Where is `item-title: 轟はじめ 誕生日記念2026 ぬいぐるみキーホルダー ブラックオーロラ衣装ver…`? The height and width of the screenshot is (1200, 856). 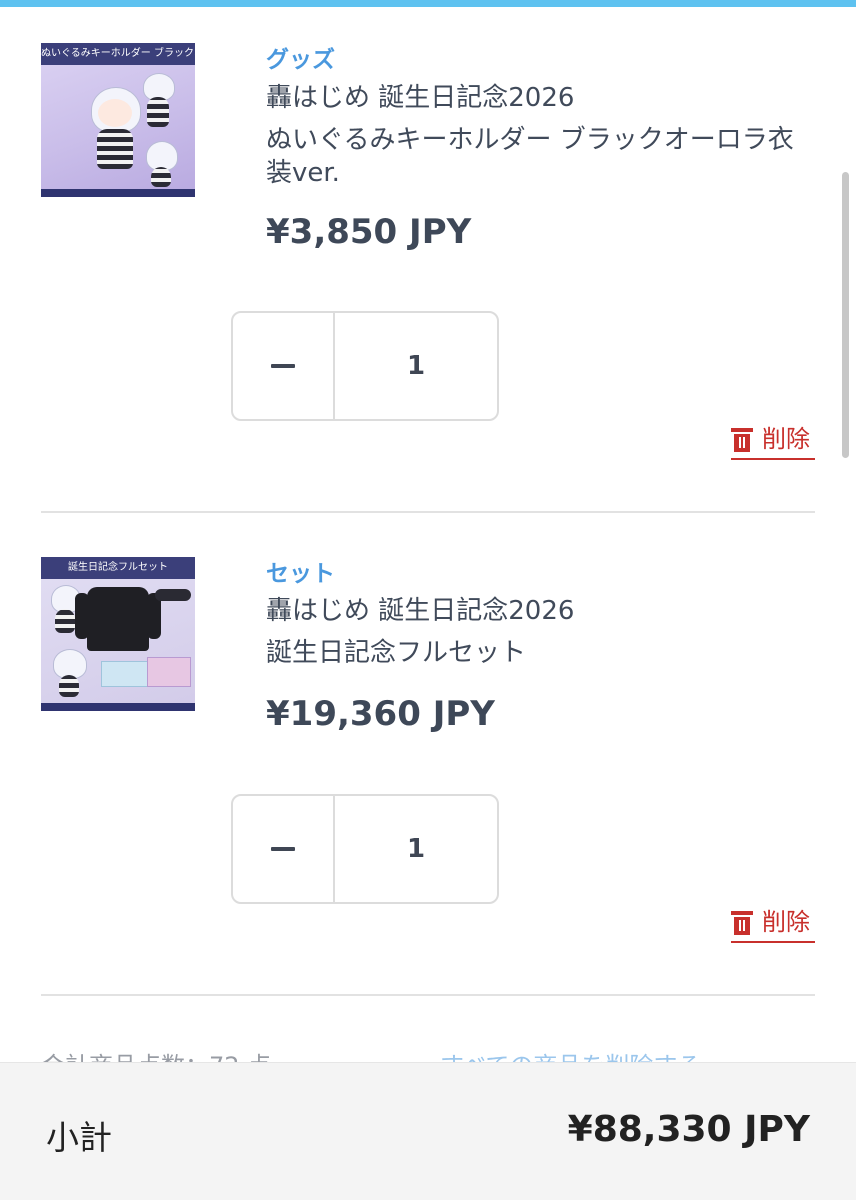 item-title: 轟はじめ 誕生日記念2026 ぬいぐるみキーホルダー ブラックオーロラ衣装ver… is located at coordinates (536, 136).